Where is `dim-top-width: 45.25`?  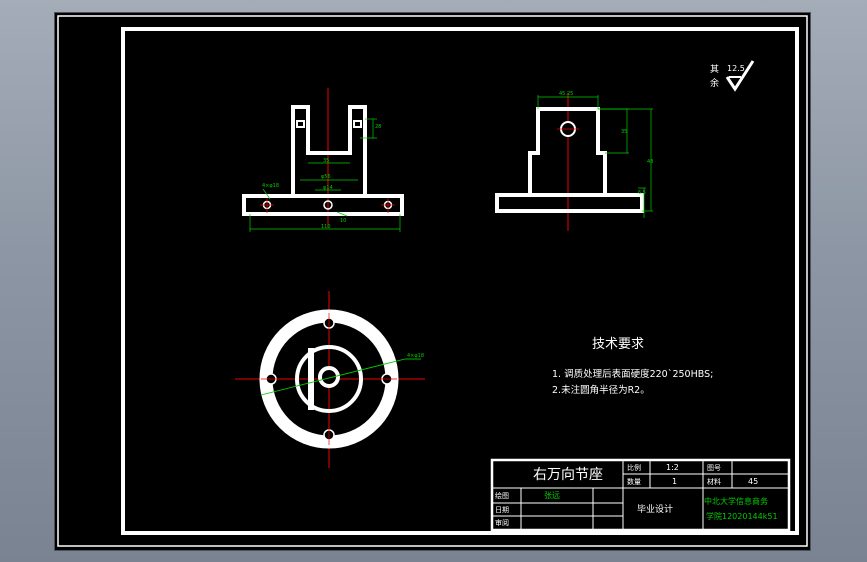
dim-top-width: 45.25 is located at coordinates (566, 94).